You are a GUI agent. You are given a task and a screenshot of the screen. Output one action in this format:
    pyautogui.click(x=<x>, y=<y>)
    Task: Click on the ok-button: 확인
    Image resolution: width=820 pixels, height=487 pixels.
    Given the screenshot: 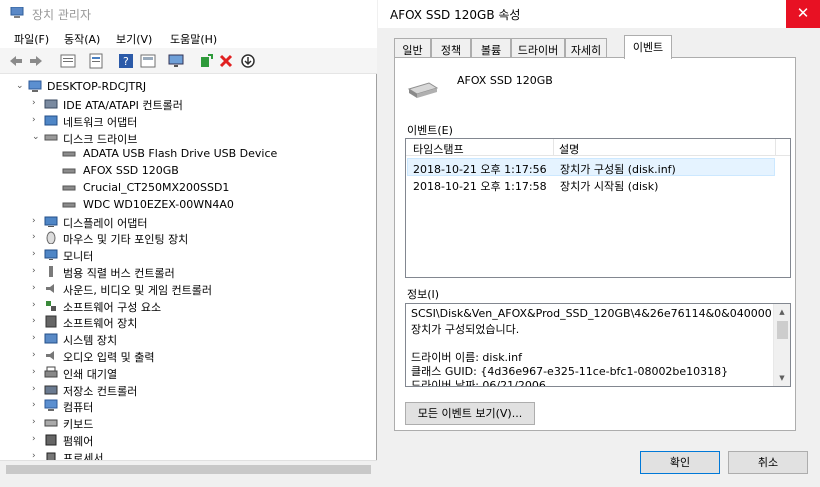 What is the action you would take?
    pyautogui.click(x=680, y=462)
    